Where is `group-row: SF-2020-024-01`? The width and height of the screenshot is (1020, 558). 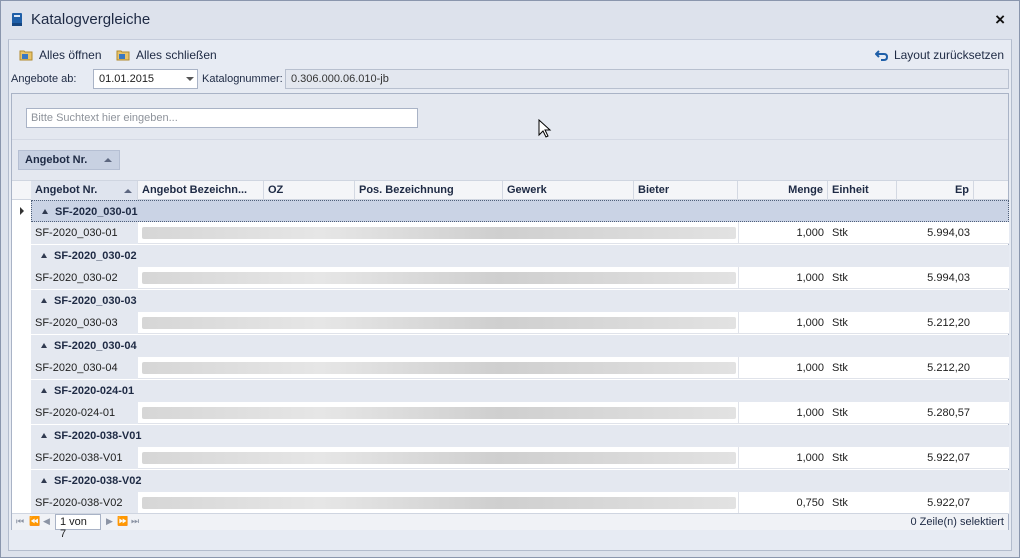 group-row: SF-2020-024-01 is located at coordinates (510, 391).